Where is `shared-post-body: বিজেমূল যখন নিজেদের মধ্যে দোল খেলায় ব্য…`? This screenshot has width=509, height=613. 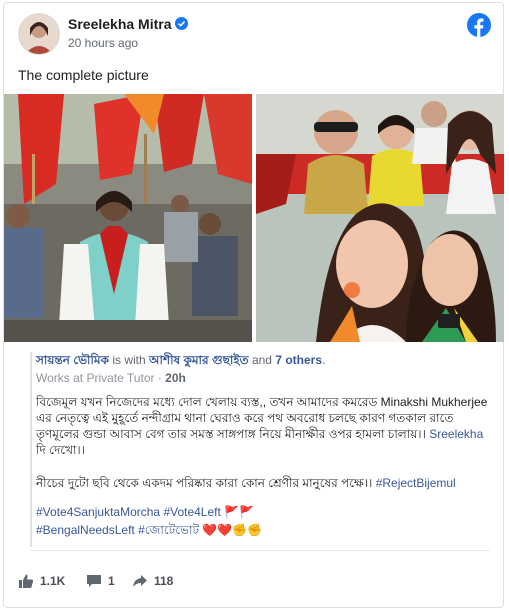
shared-post-body: বিজেমূল যখন নিজেদের মধ্যে দোল খেলায় ব্য… is located at coordinates (264, 426).